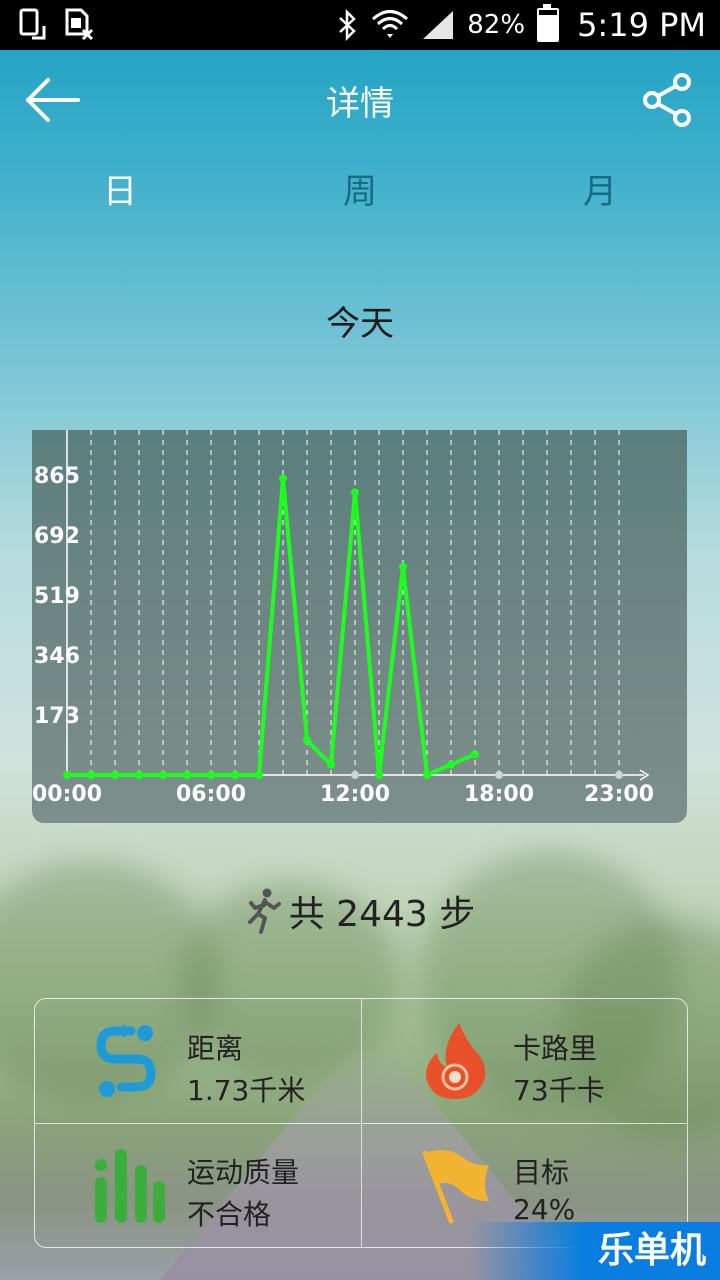  Describe the element at coordinates (126, 1060) in the screenshot. I see `distance-route-icon` at that location.